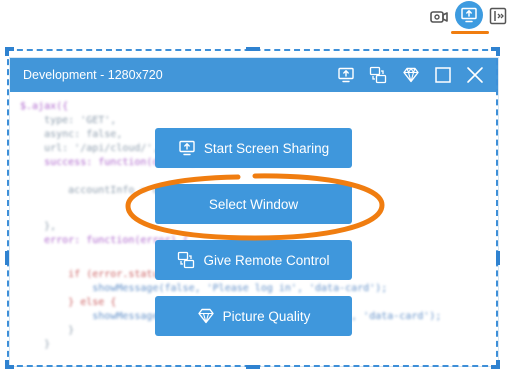 The image size is (507, 378). Describe the element at coordinates (266, 260) in the screenshot. I see `give-remote-control-label: Give Remote Control` at that location.